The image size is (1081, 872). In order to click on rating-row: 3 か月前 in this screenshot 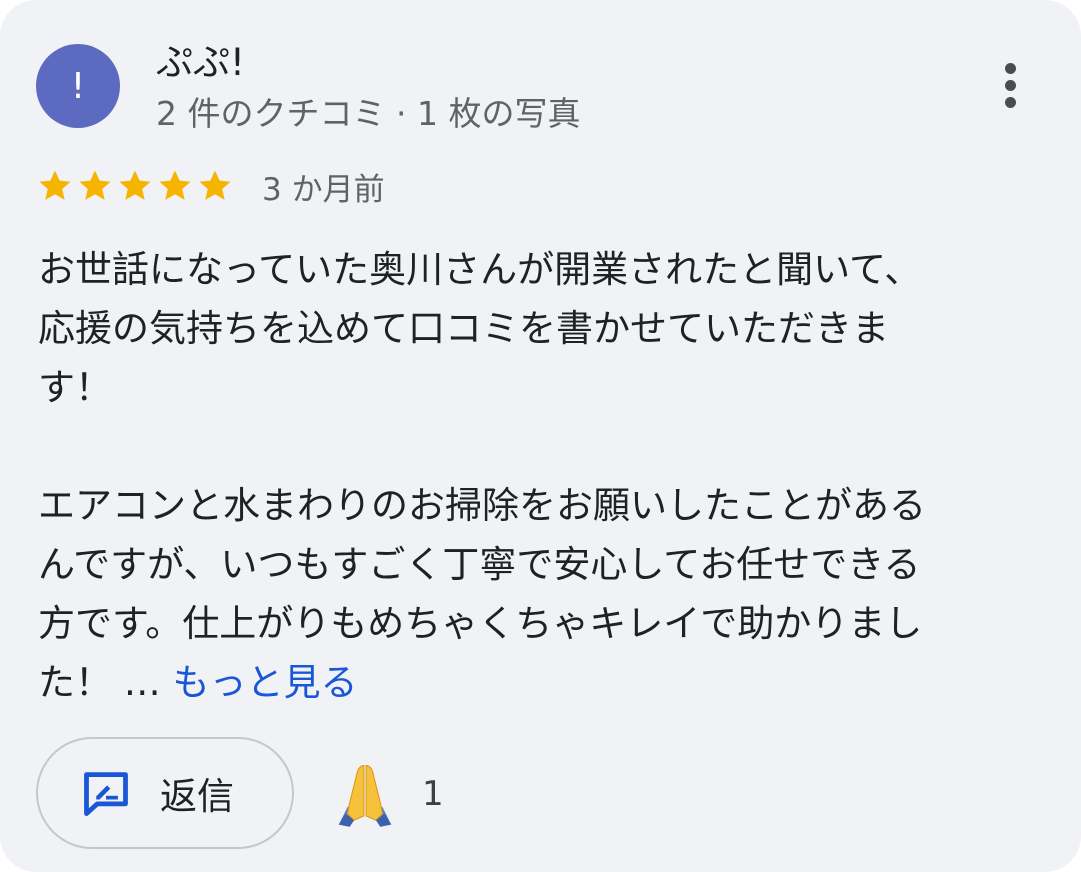, I will do `click(210, 186)`.